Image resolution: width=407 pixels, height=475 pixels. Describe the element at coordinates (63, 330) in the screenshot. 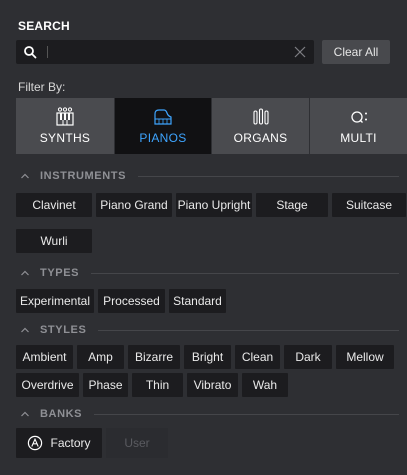

I see `section-label: STYLES` at that location.